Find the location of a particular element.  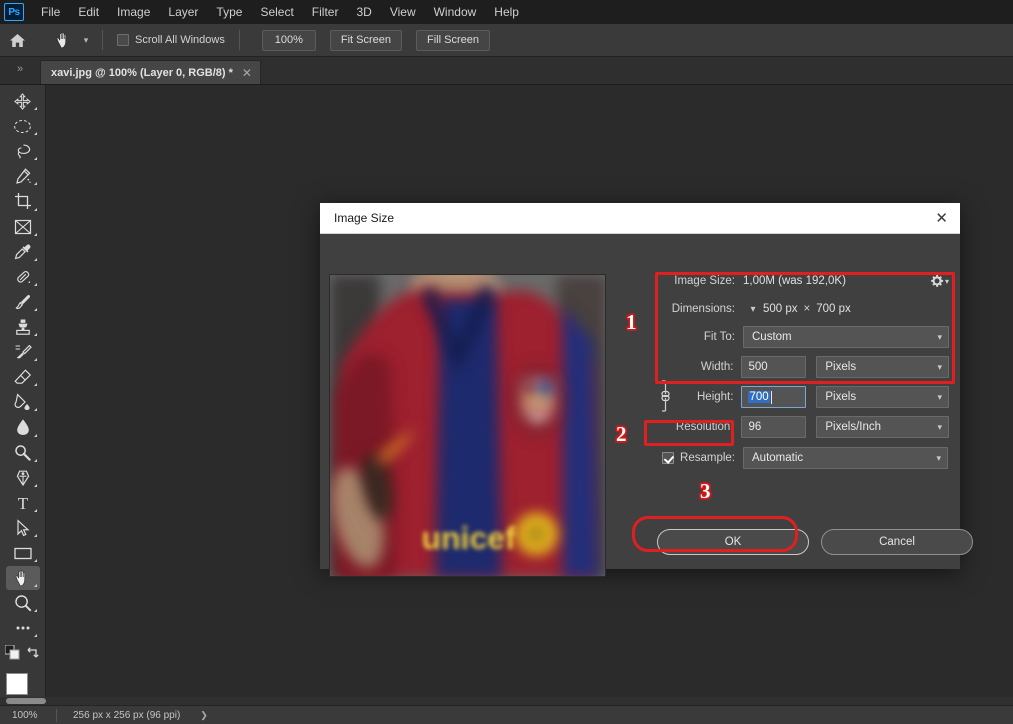

menu-filter: Filter is located at coordinates (325, 12).